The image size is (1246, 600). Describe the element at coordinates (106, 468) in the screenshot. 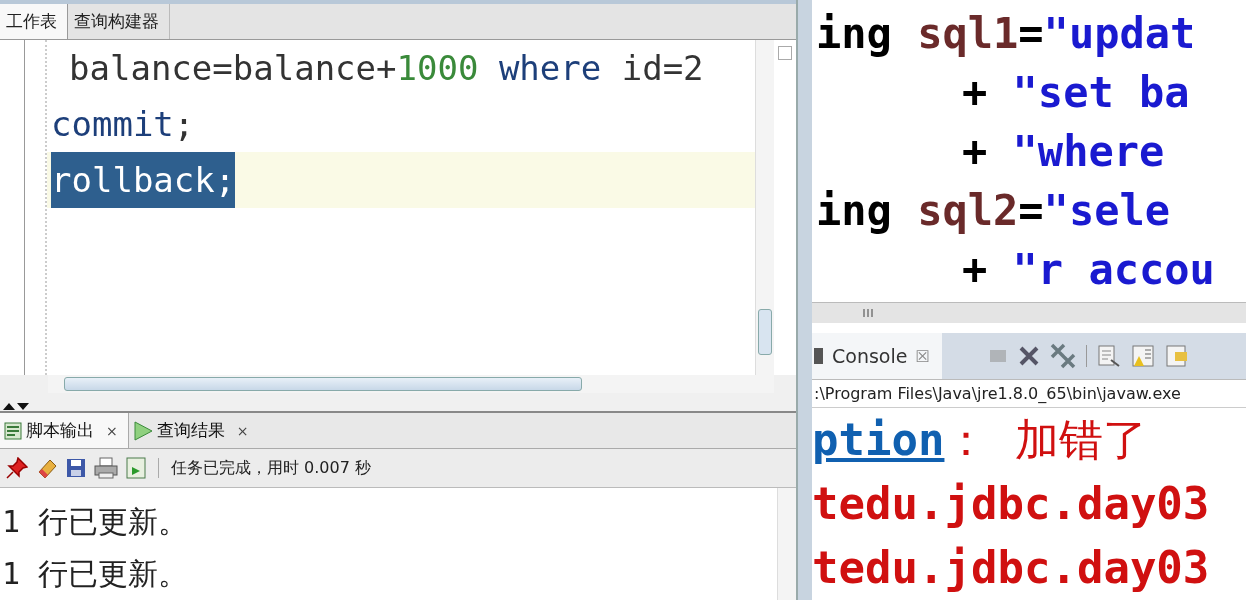

I see `print-icon` at that location.